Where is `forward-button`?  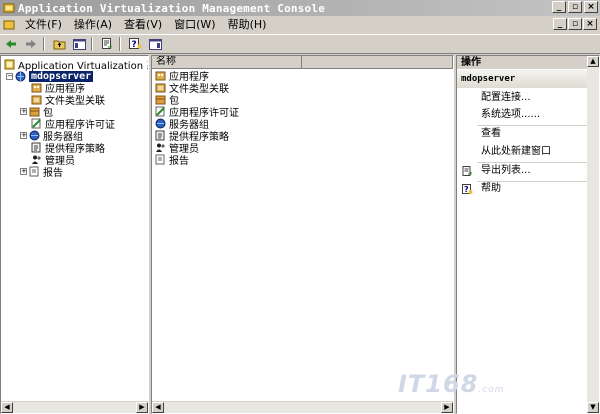 forward-button is located at coordinates (31, 44).